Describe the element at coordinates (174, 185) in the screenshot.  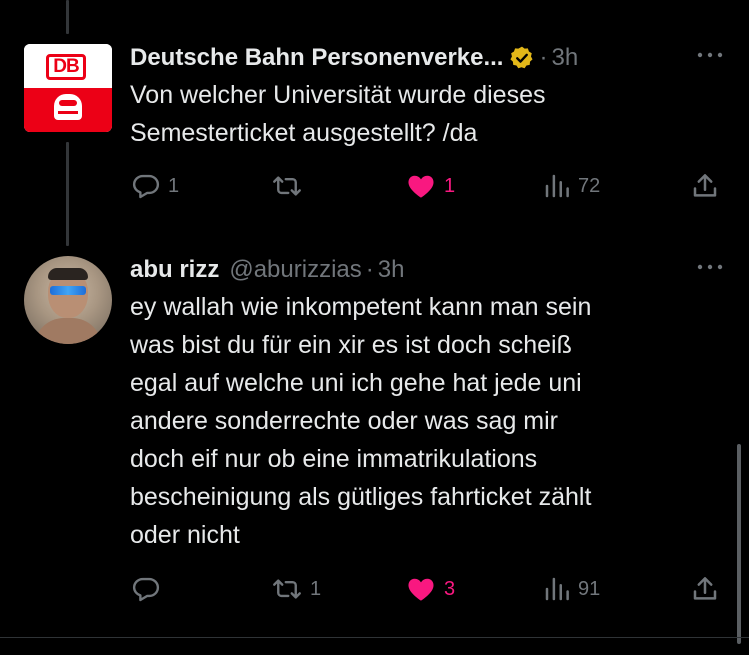
I see `reply-count: 1` at that location.